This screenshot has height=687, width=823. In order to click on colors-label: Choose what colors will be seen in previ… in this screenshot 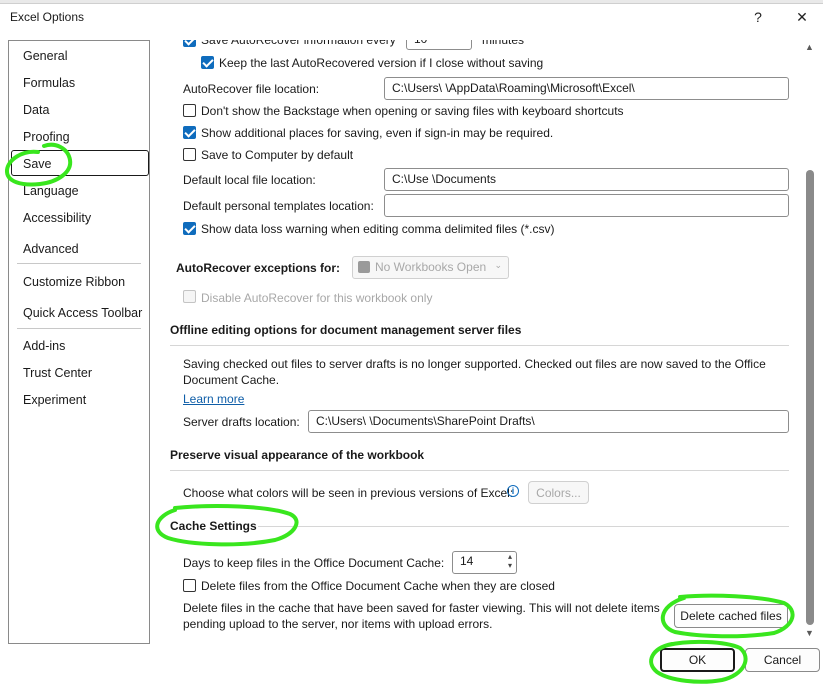, I will do `click(348, 493)`.